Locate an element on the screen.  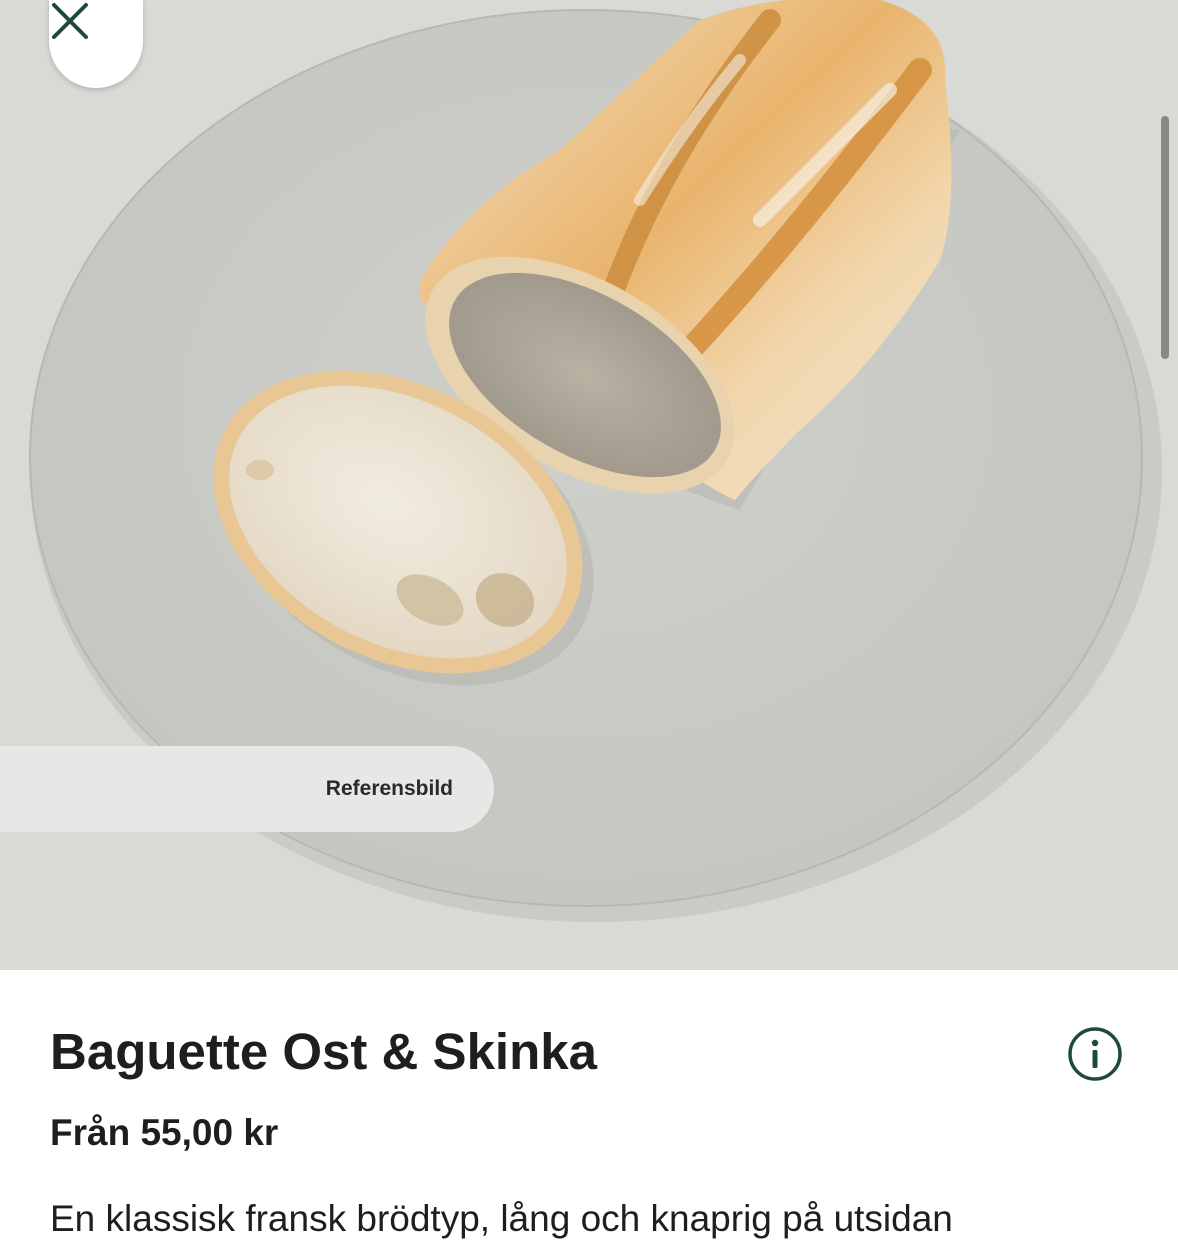
info-button is located at coordinates (1095, 1054).